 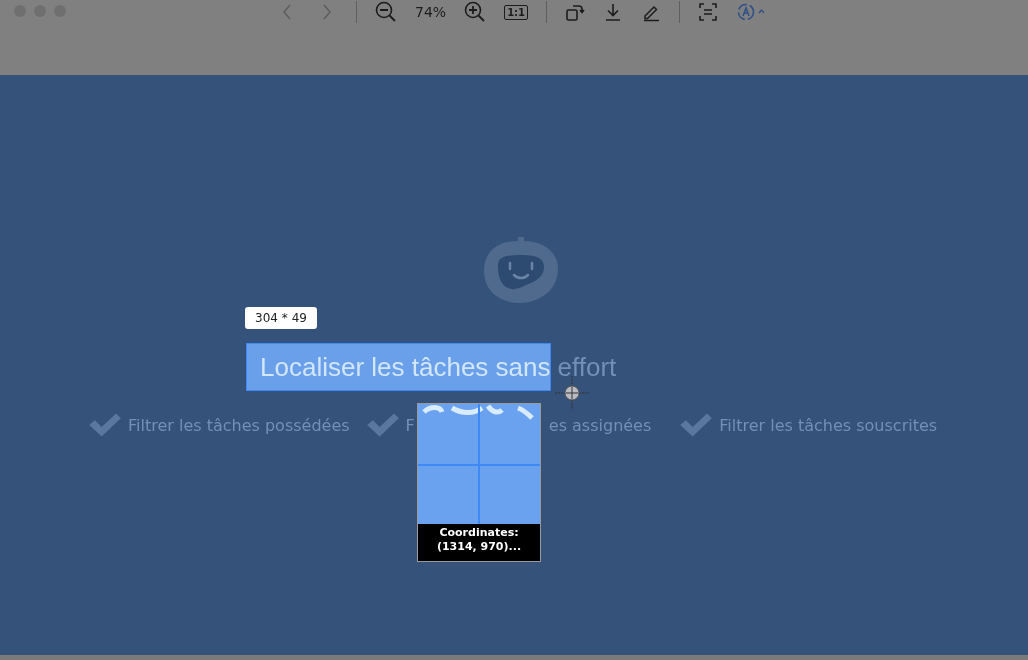 What do you see at coordinates (516, 12) in the screenshot?
I see `actual-size-button: 1:1` at bounding box center [516, 12].